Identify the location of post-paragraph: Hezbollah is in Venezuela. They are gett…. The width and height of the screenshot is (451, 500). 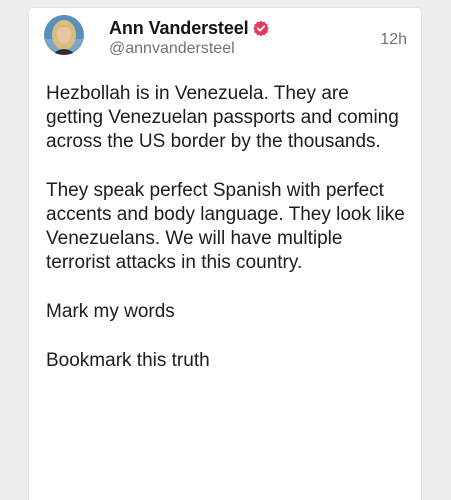
(222, 117).